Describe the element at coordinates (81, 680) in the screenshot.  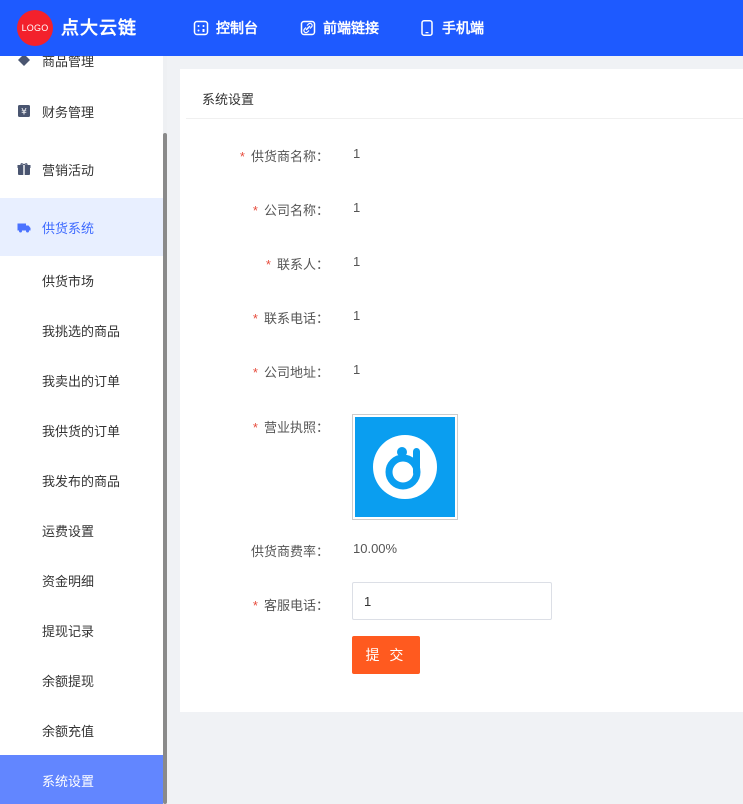
I see `sub-balance-withdraw: 余额提现` at that location.